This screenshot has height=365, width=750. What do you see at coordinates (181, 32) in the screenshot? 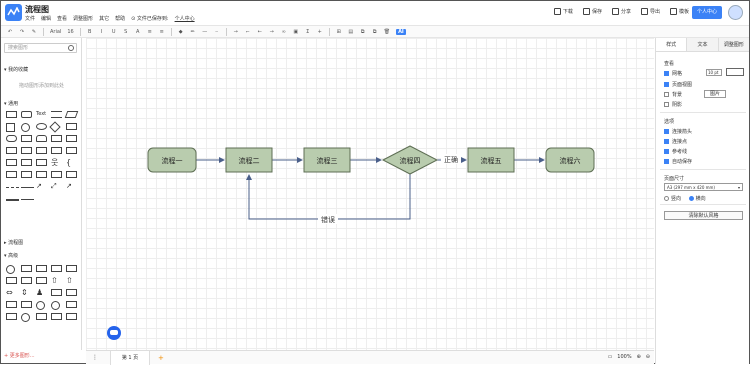
I see `fill-color-icon: ◆` at bounding box center [181, 32].